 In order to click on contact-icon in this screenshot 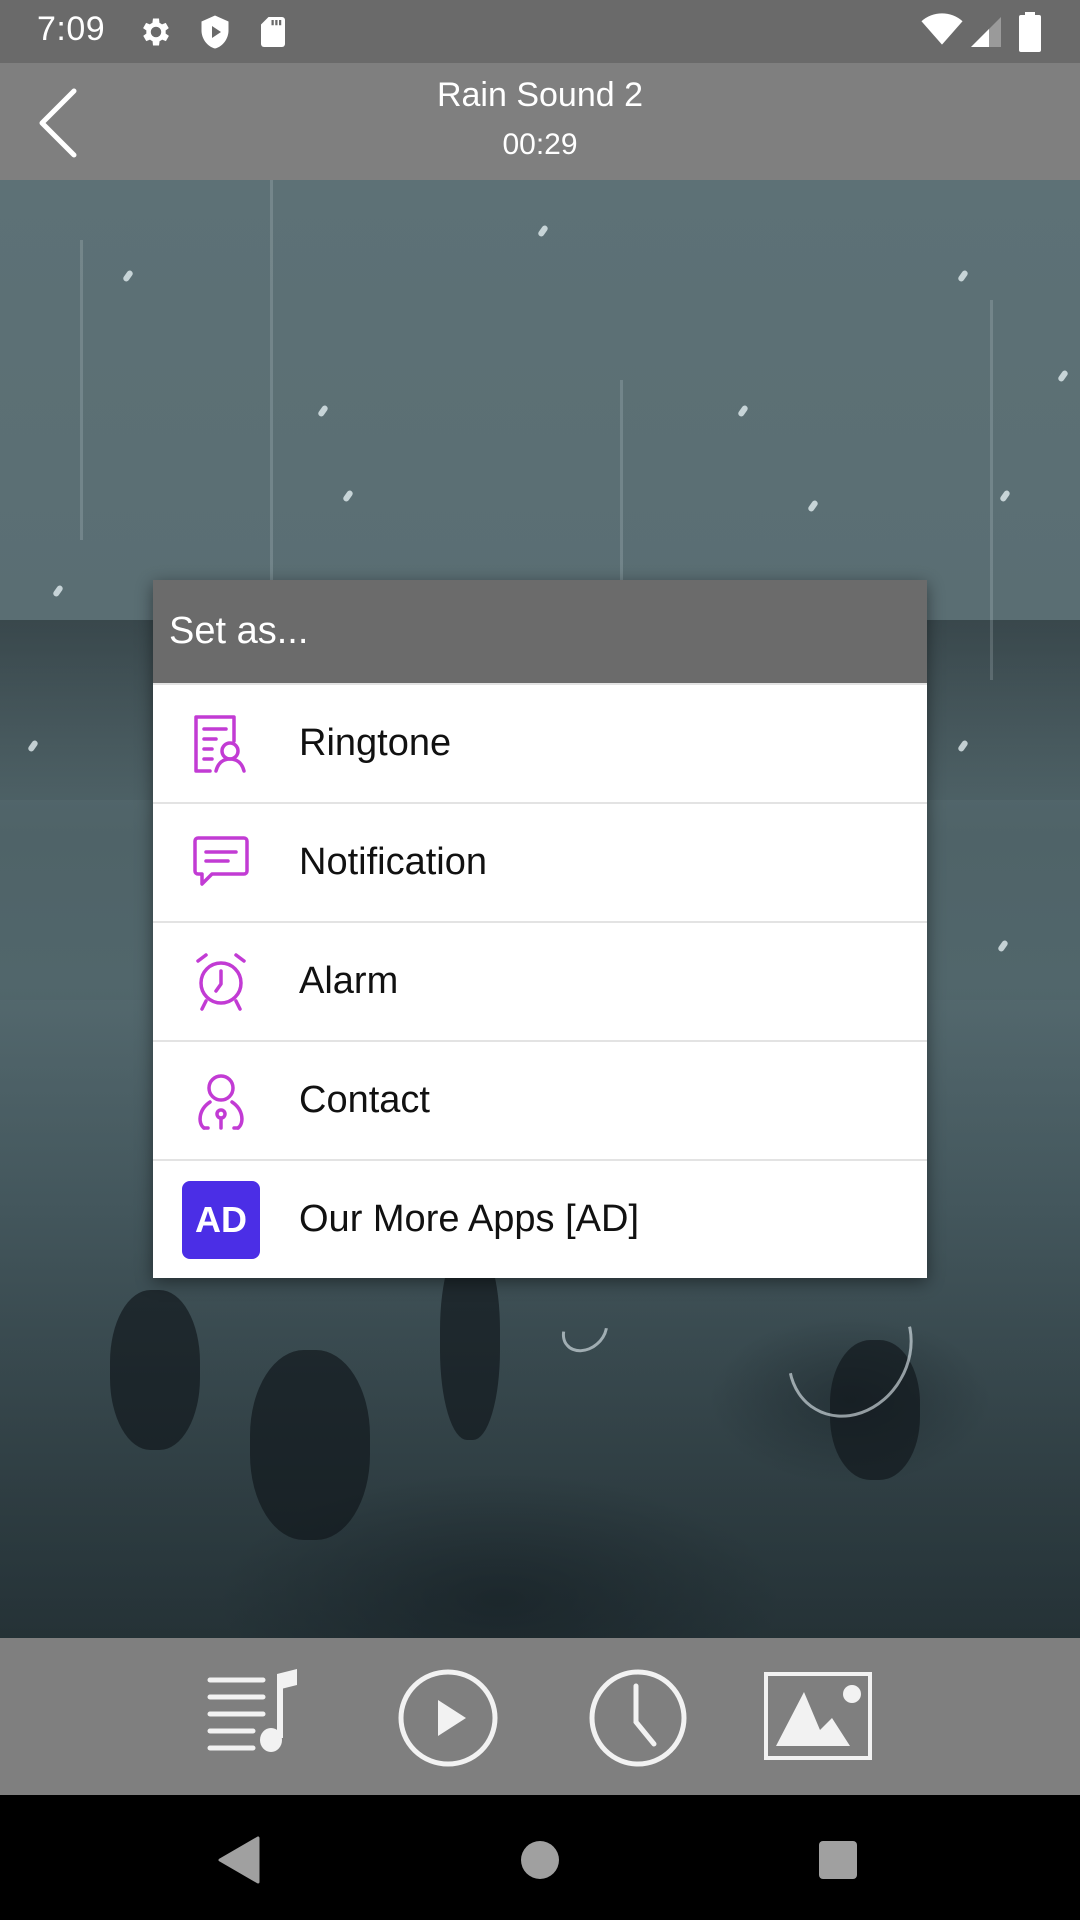, I will do `click(221, 1101)`.